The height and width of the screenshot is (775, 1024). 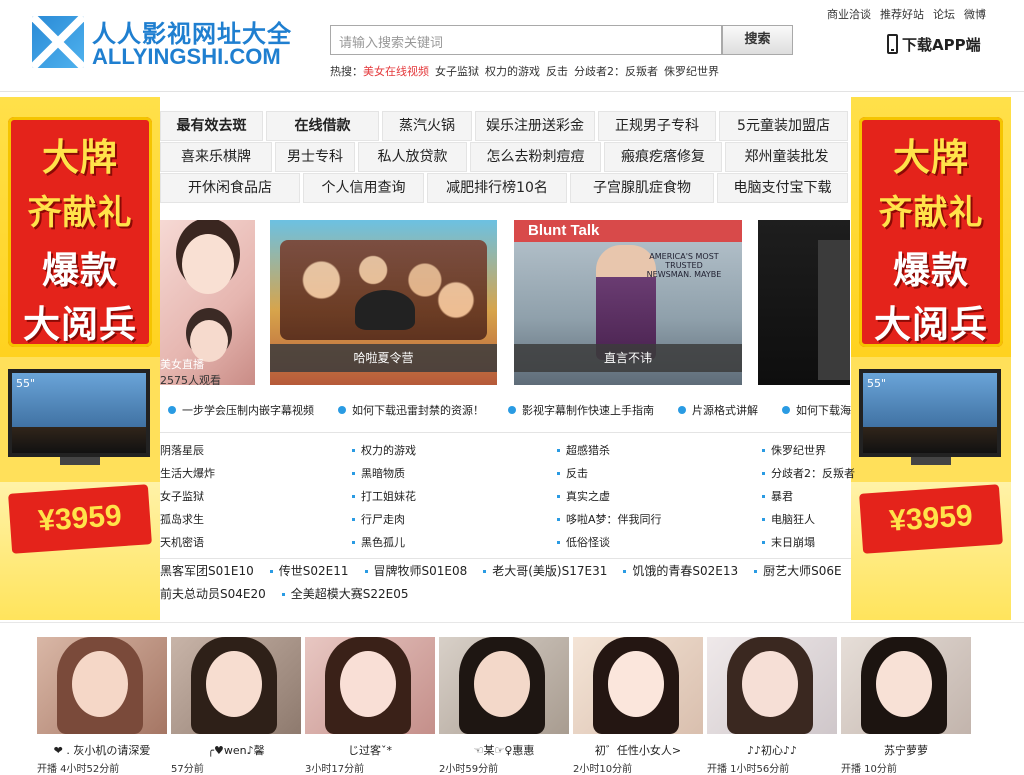 What do you see at coordinates (535, 157) in the screenshot?
I see `keyword-link: 怎么去粉刺痘痘` at bounding box center [535, 157].